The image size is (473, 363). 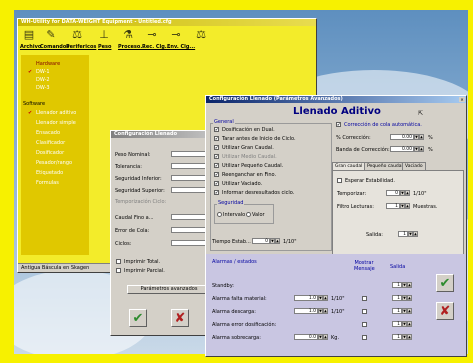 I want to click on weight-icon: ⊥, so click(x=104, y=35).